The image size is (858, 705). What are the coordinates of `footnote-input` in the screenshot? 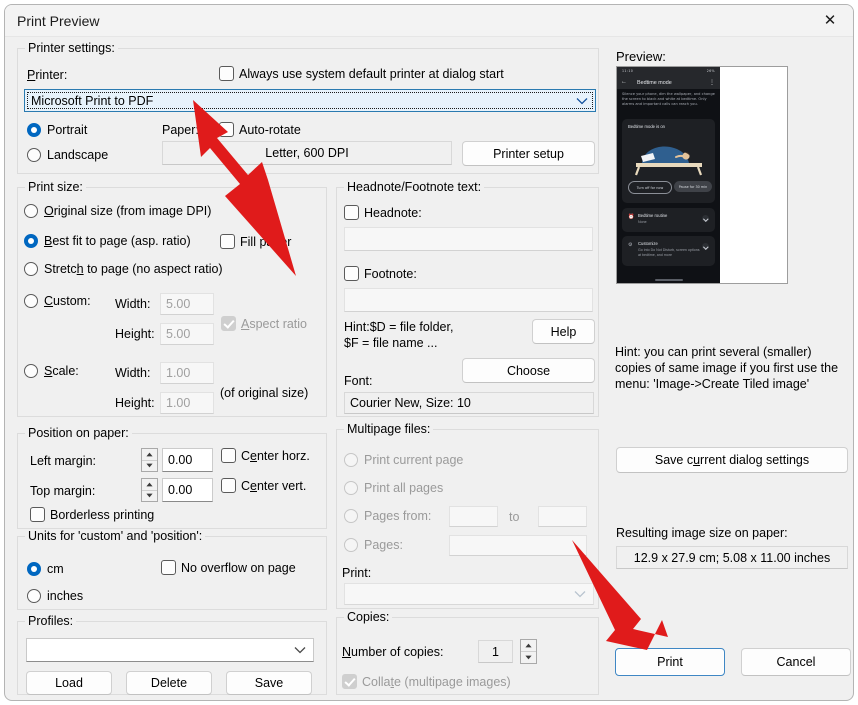 It's located at (468, 300).